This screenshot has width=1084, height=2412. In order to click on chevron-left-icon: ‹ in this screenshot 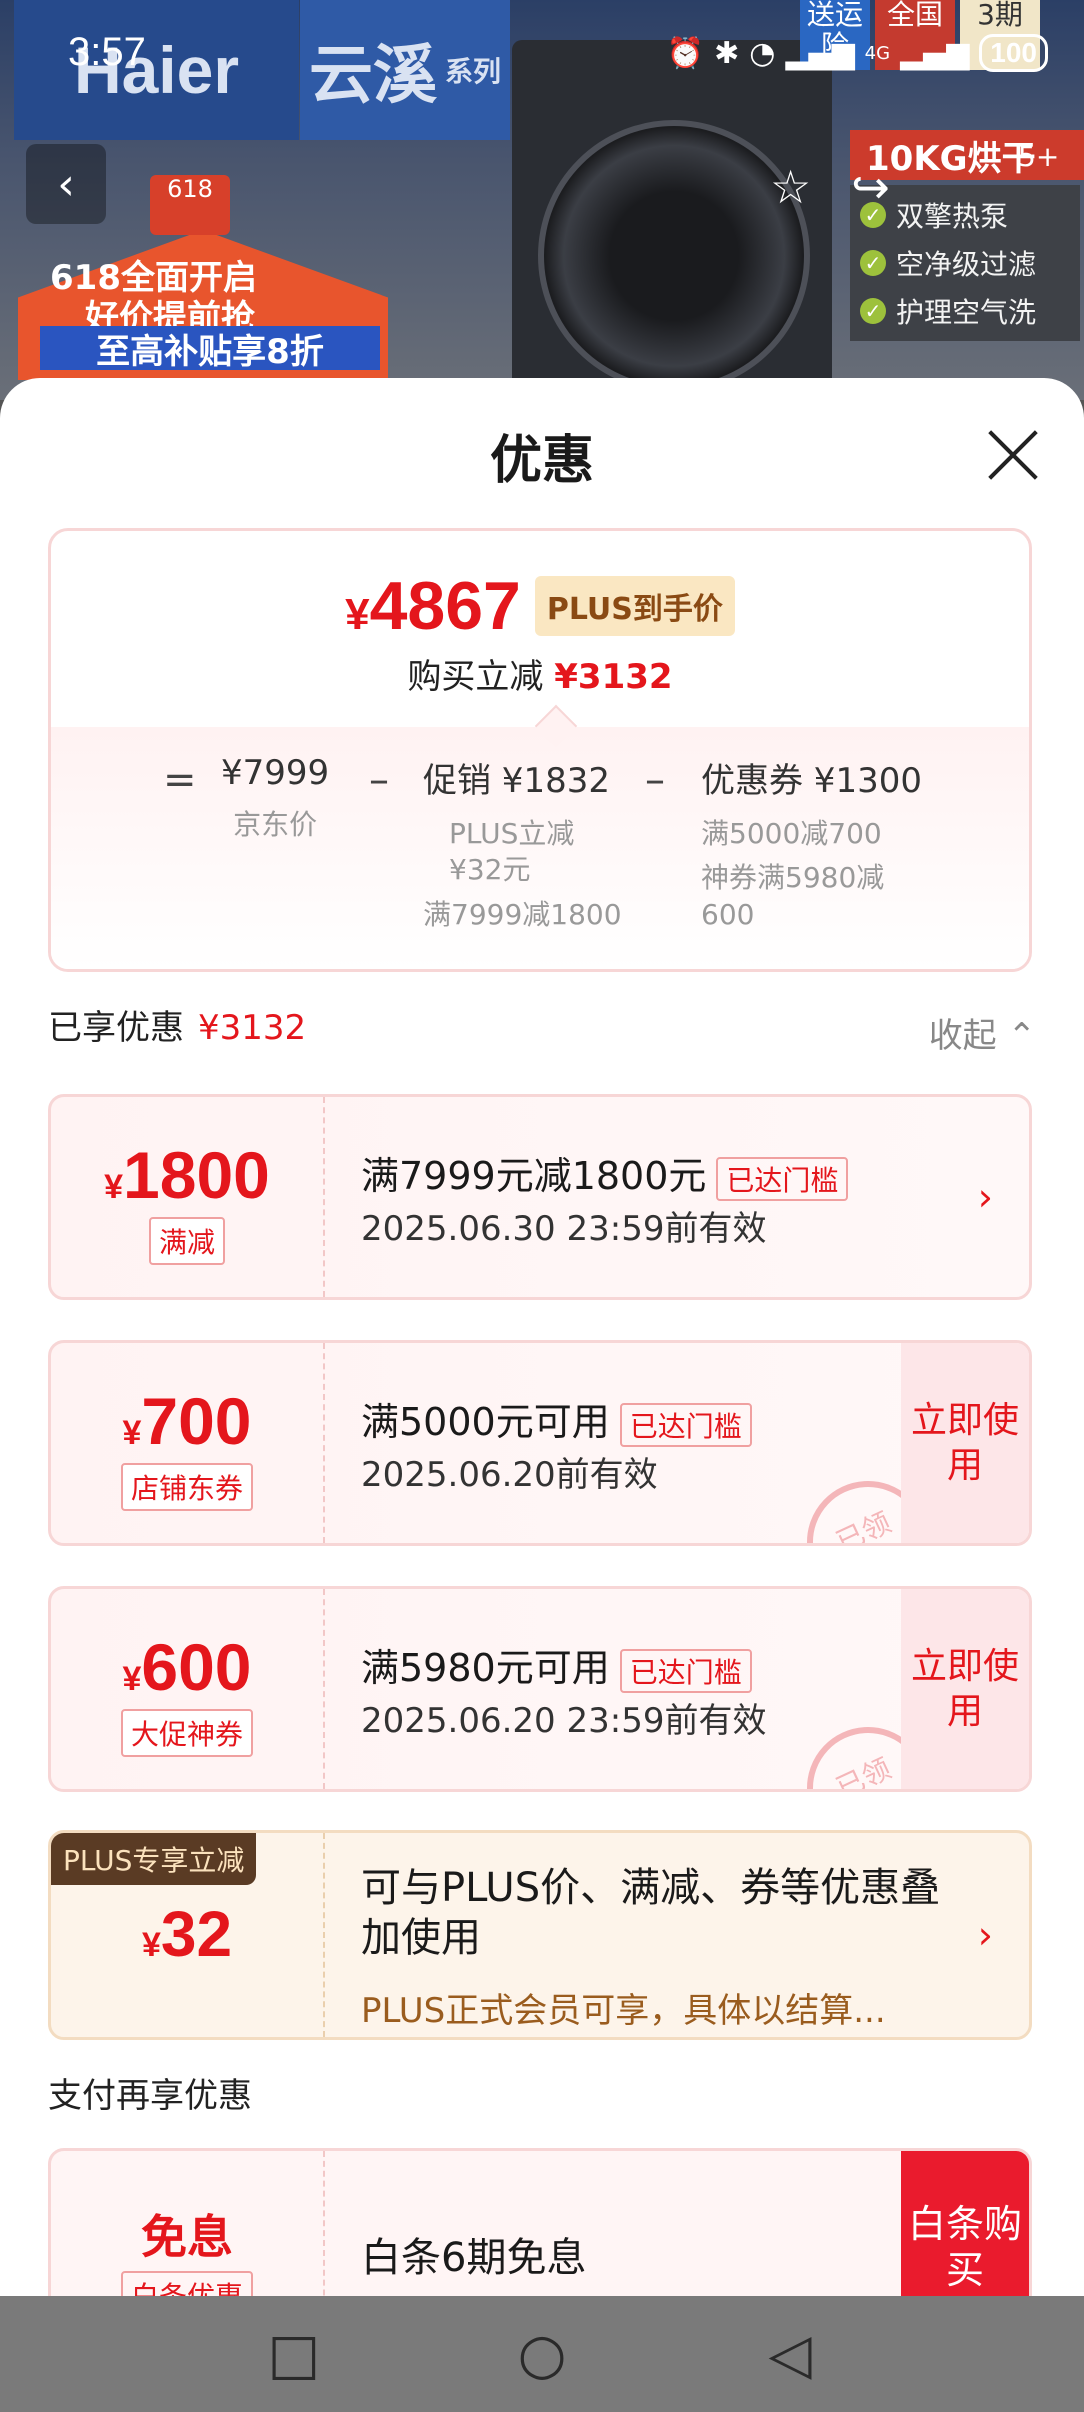, I will do `click(66, 184)`.